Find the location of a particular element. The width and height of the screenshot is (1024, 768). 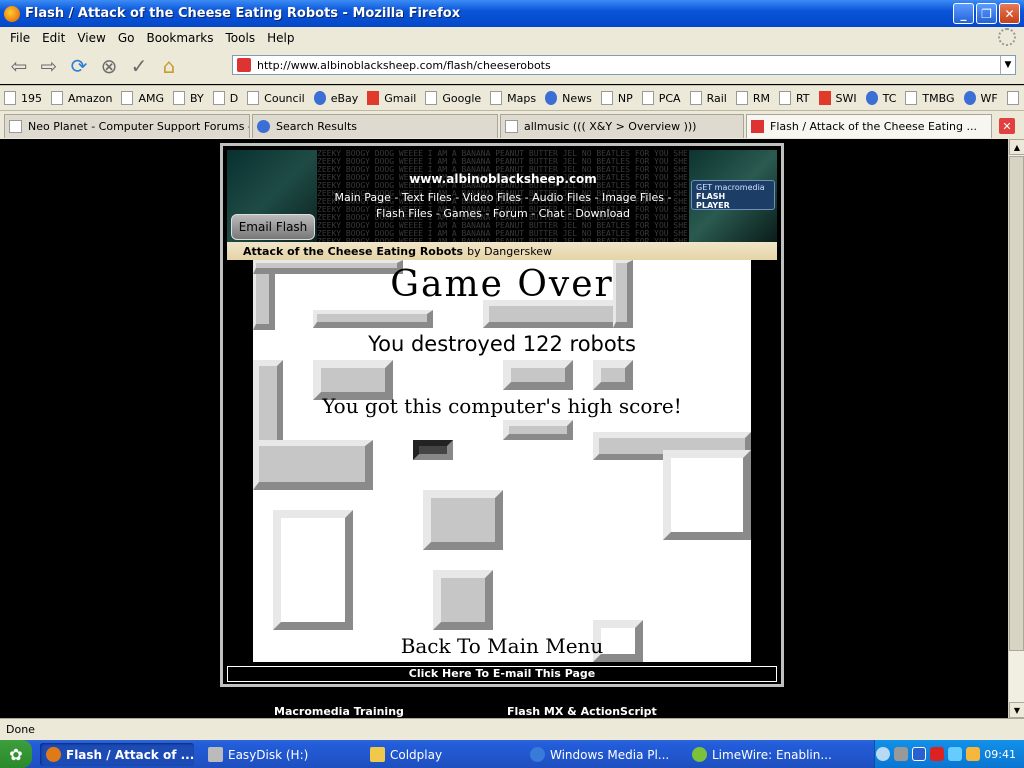

bookmark-item: Amazon is located at coordinates (81, 98).